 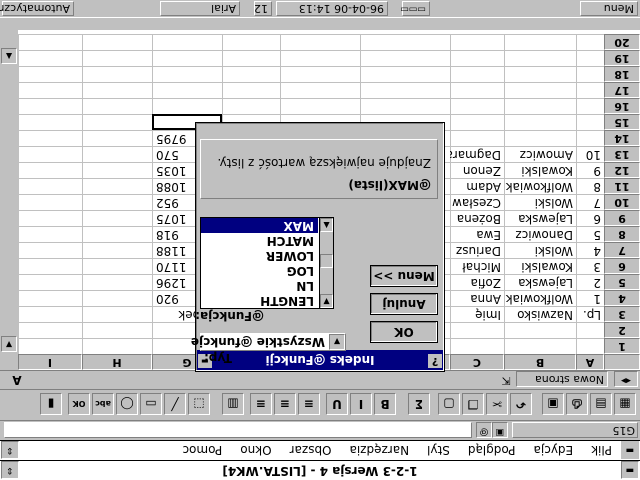 What do you see at coordinates (506, 379) in the screenshot?
I see `tab-split-icon: ⇱` at bounding box center [506, 379].